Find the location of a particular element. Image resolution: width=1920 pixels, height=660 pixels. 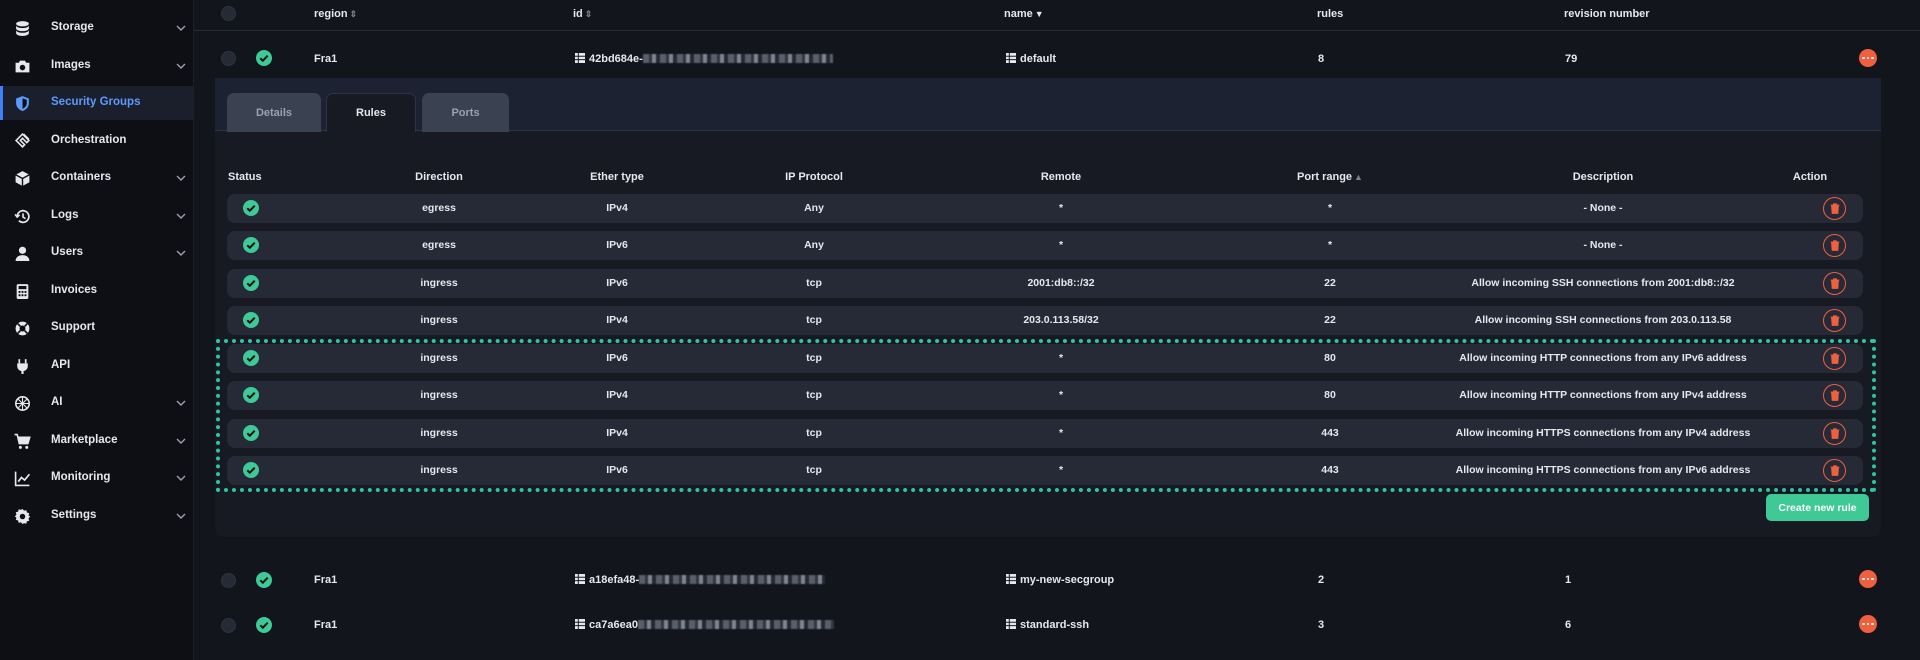

id-cell: ca7a6ea0 is located at coordinates (704, 625).